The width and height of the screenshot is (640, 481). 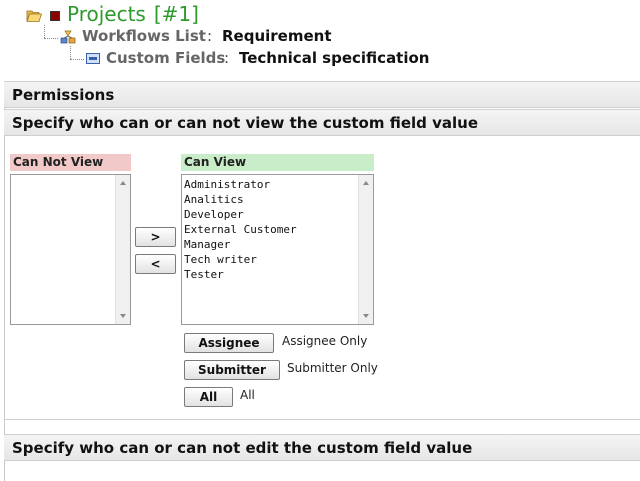 I want to click on folder-open-icon, so click(x=34, y=16).